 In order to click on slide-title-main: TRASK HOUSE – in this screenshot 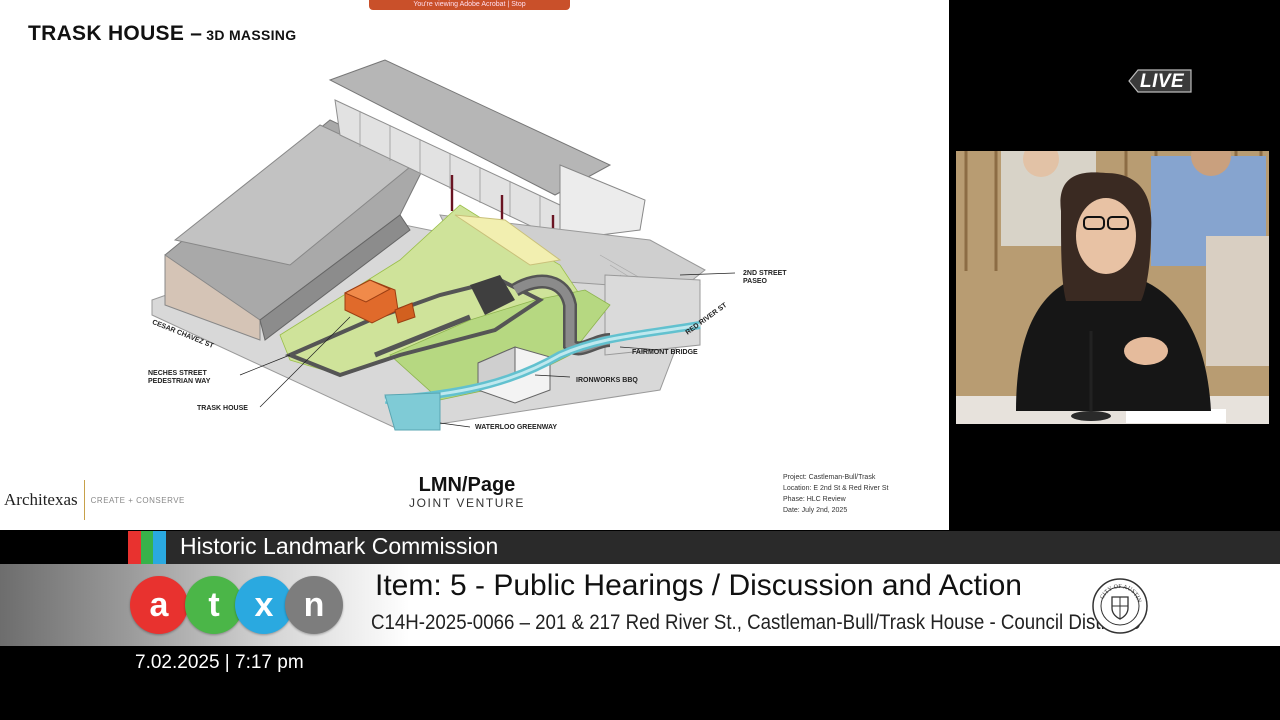, I will do `click(115, 33)`.